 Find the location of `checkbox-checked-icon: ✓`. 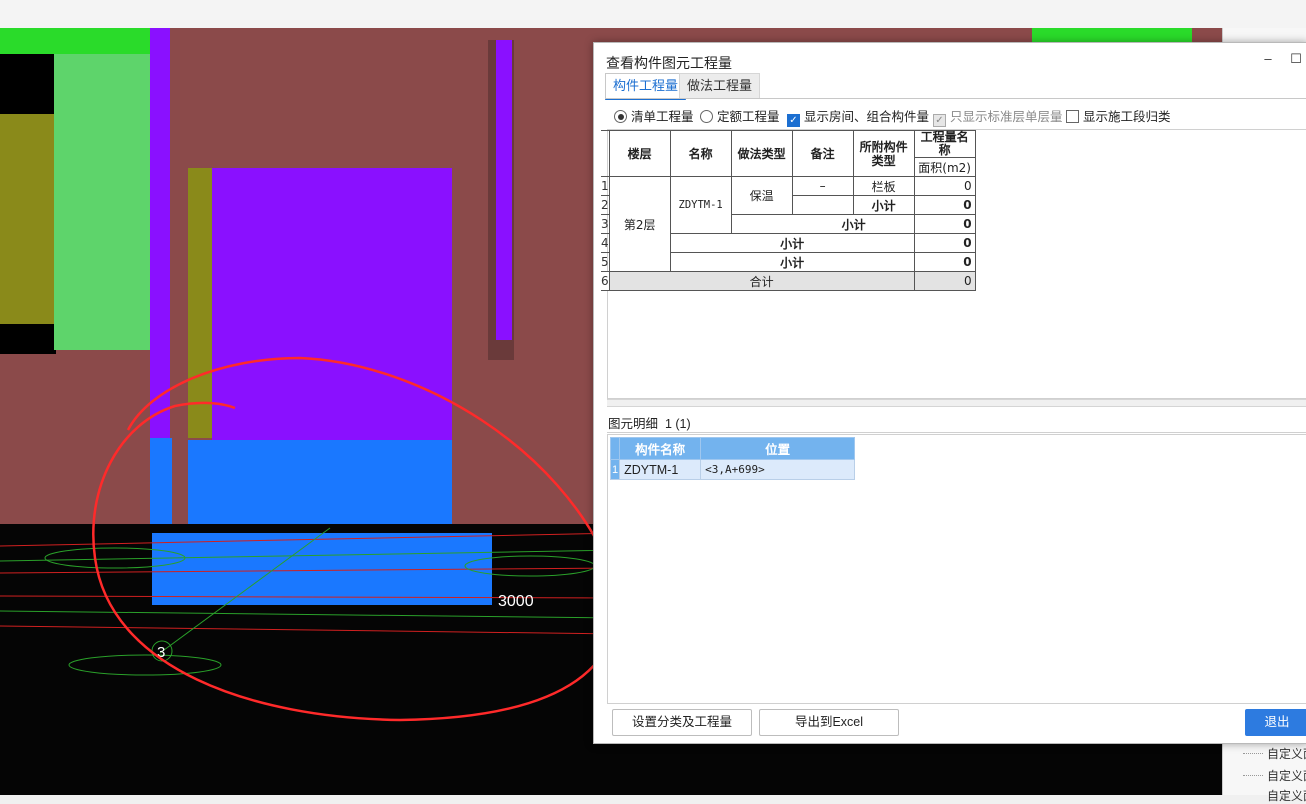

checkbox-checked-icon: ✓ is located at coordinates (793, 120).